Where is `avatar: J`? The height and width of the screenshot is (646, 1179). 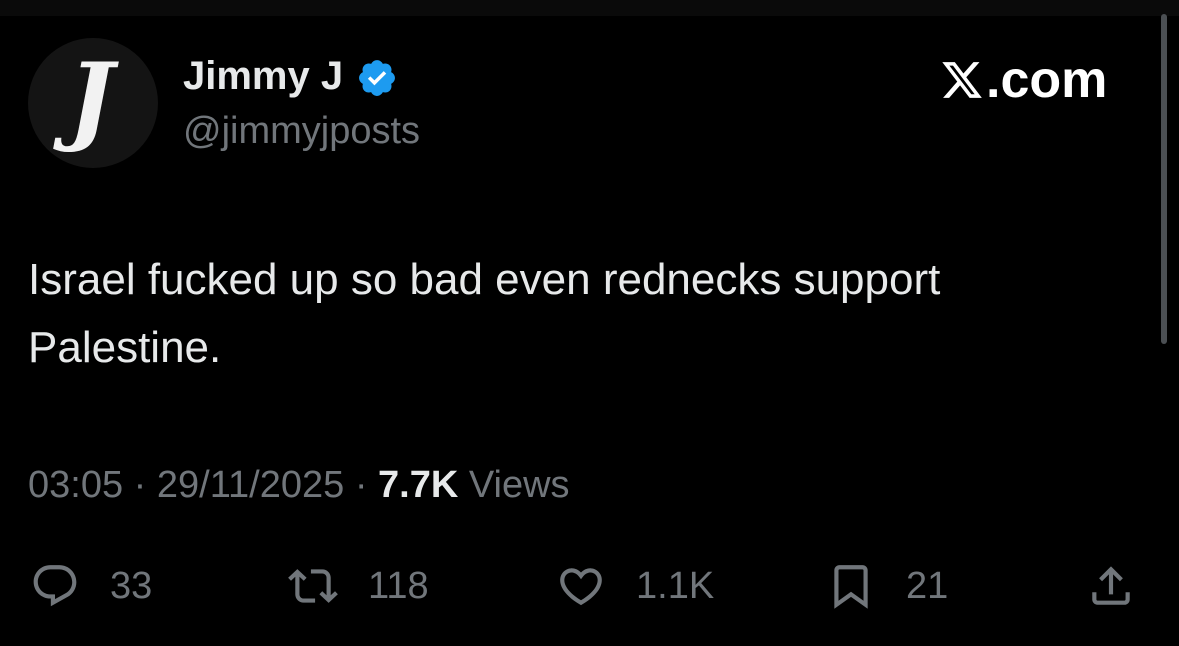 avatar: J is located at coordinates (93, 103).